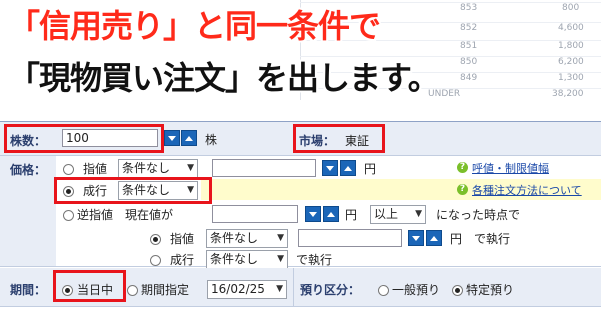 The height and width of the screenshot is (319, 601). I want to click on stop-limit-suffix: で執行, so click(492, 239).